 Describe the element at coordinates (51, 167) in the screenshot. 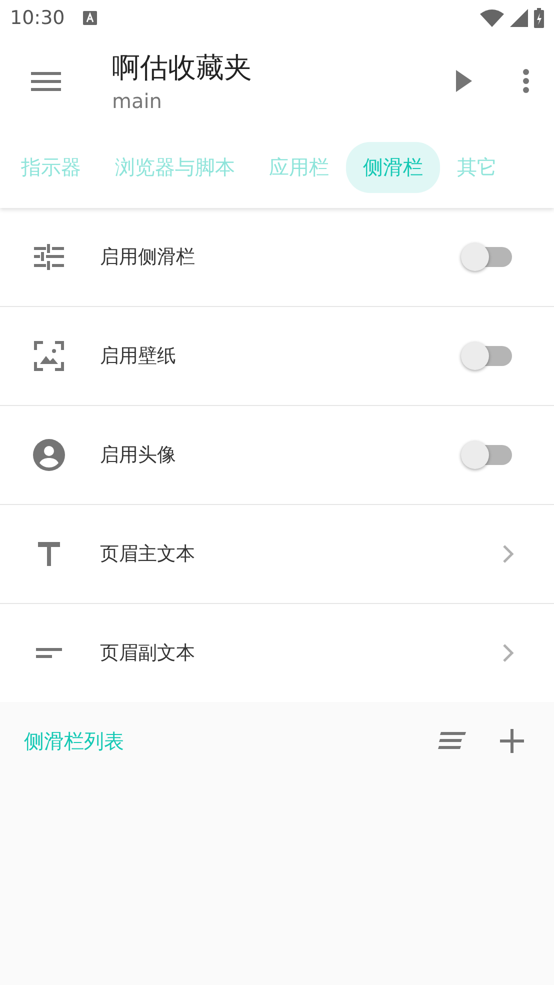

I see `tab: 指示器` at that location.